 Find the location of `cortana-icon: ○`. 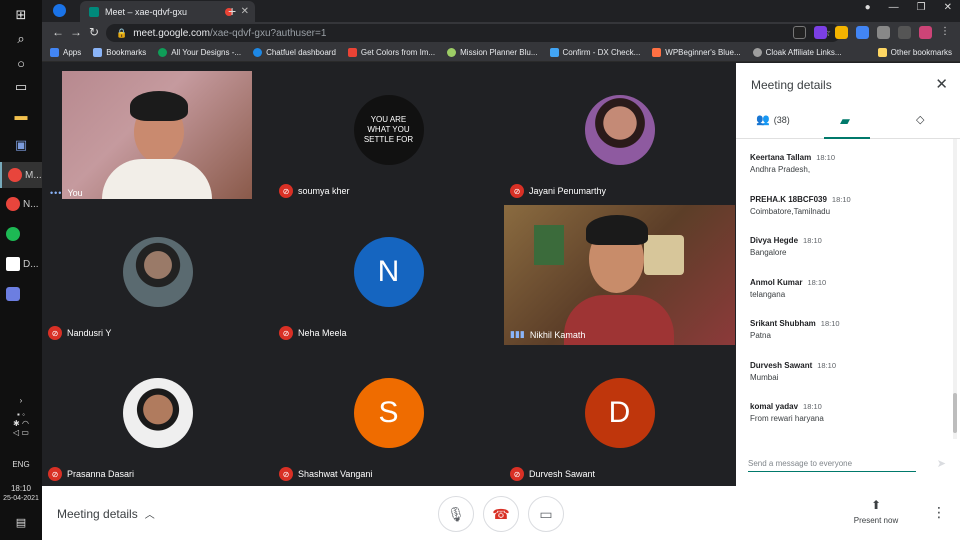

cortana-icon: ○ is located at coordinates (21, 63).